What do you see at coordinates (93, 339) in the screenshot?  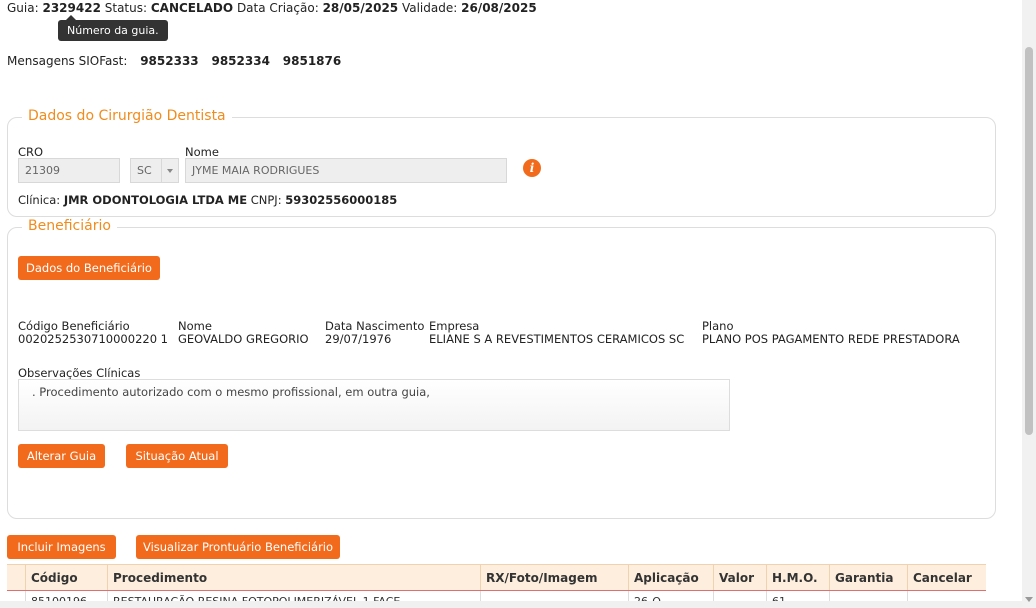 I see `beneficiary-code-value: 0020252530710000220 1` at bounding box center [93, 339].